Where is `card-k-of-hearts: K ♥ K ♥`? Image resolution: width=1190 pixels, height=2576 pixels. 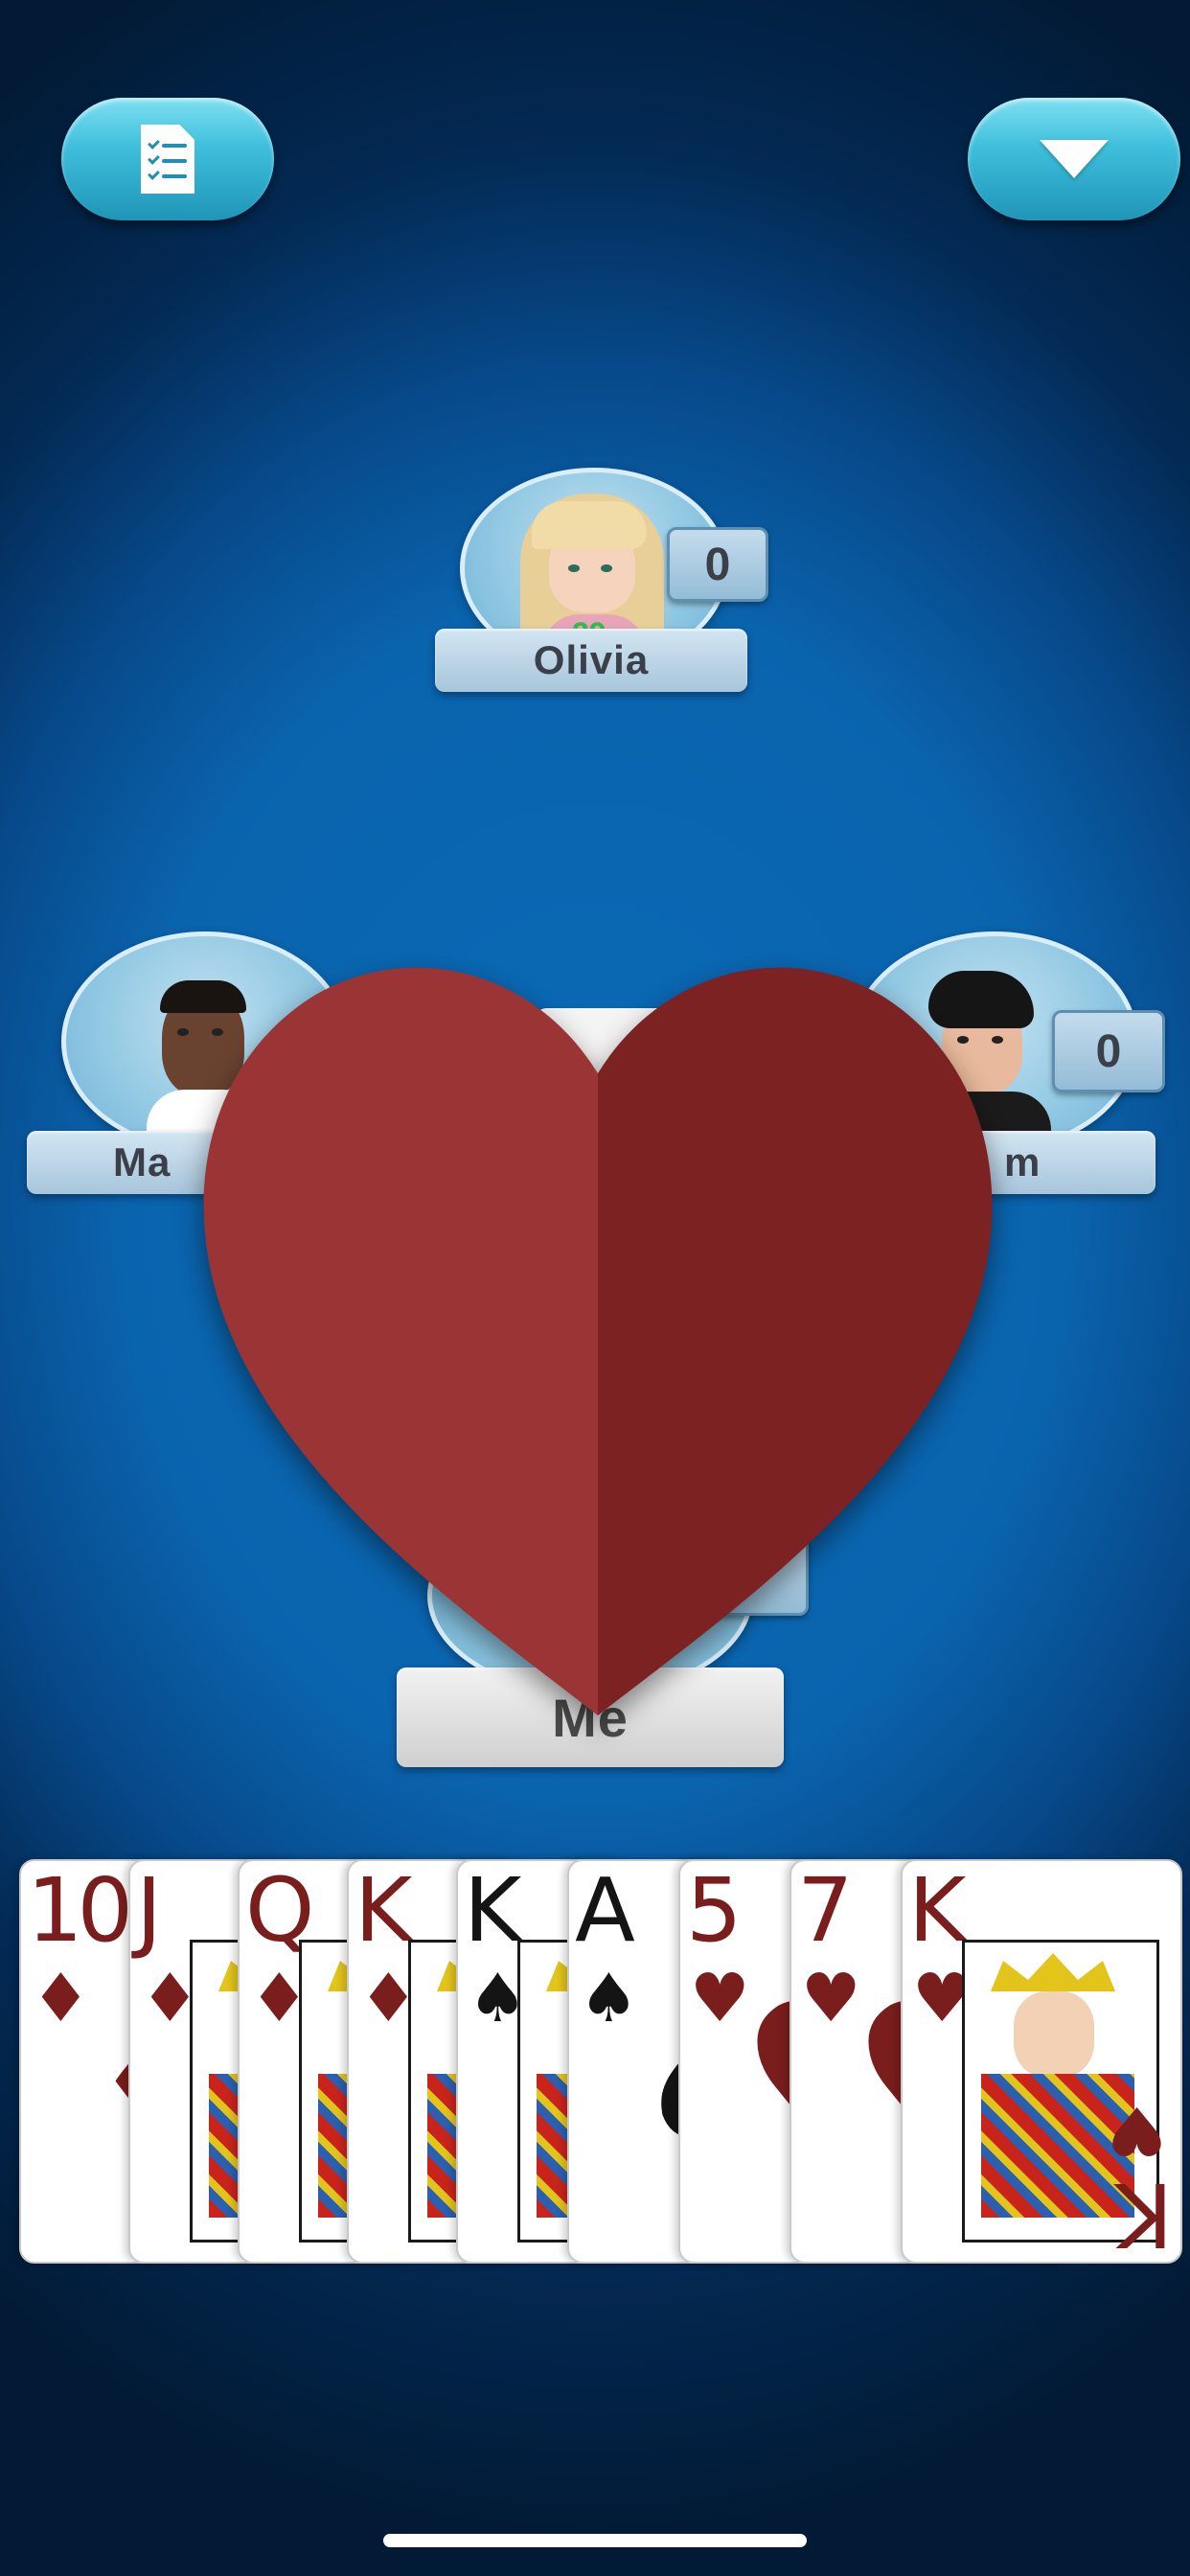
card-k-of-hearts: K ♥ K ♥ is located at coordinates (1041, 2061).